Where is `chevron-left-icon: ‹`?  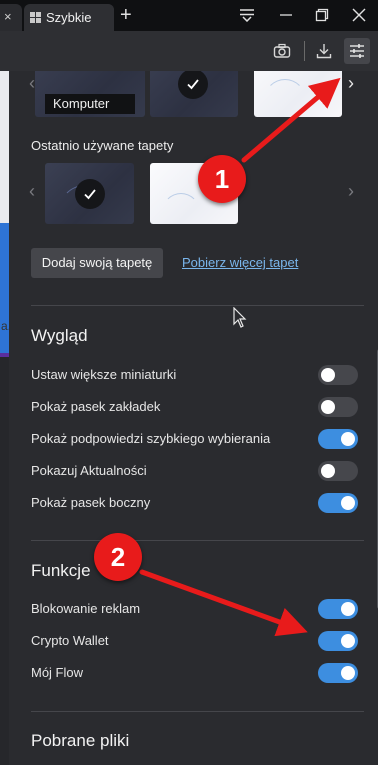
chevron-left-icon: ‹ is located at coordinates (32, 191).